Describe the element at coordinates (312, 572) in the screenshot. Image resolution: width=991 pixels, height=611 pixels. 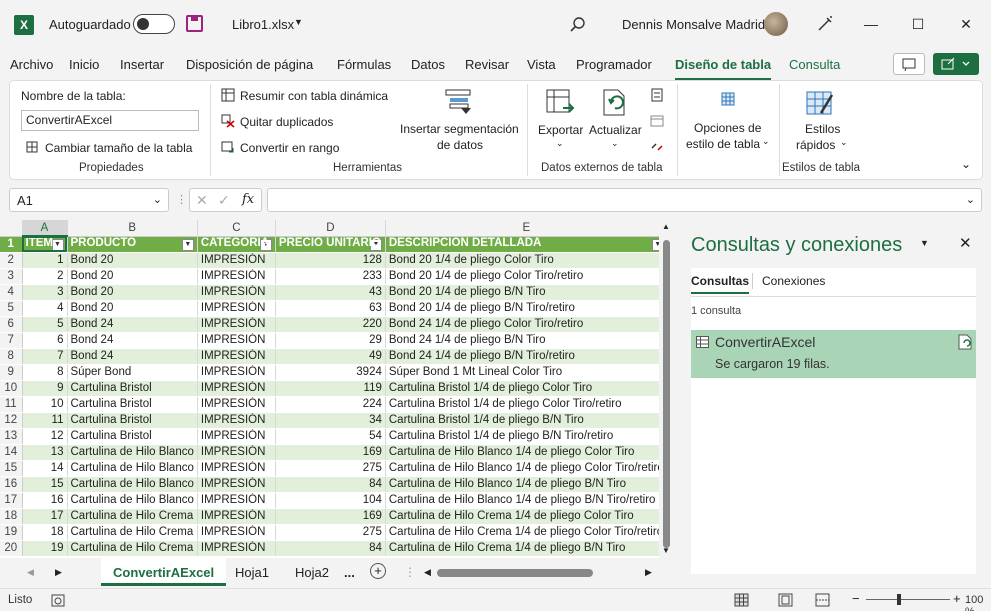
I see `sheet-tab-hoja2: Hoja2` at that location.